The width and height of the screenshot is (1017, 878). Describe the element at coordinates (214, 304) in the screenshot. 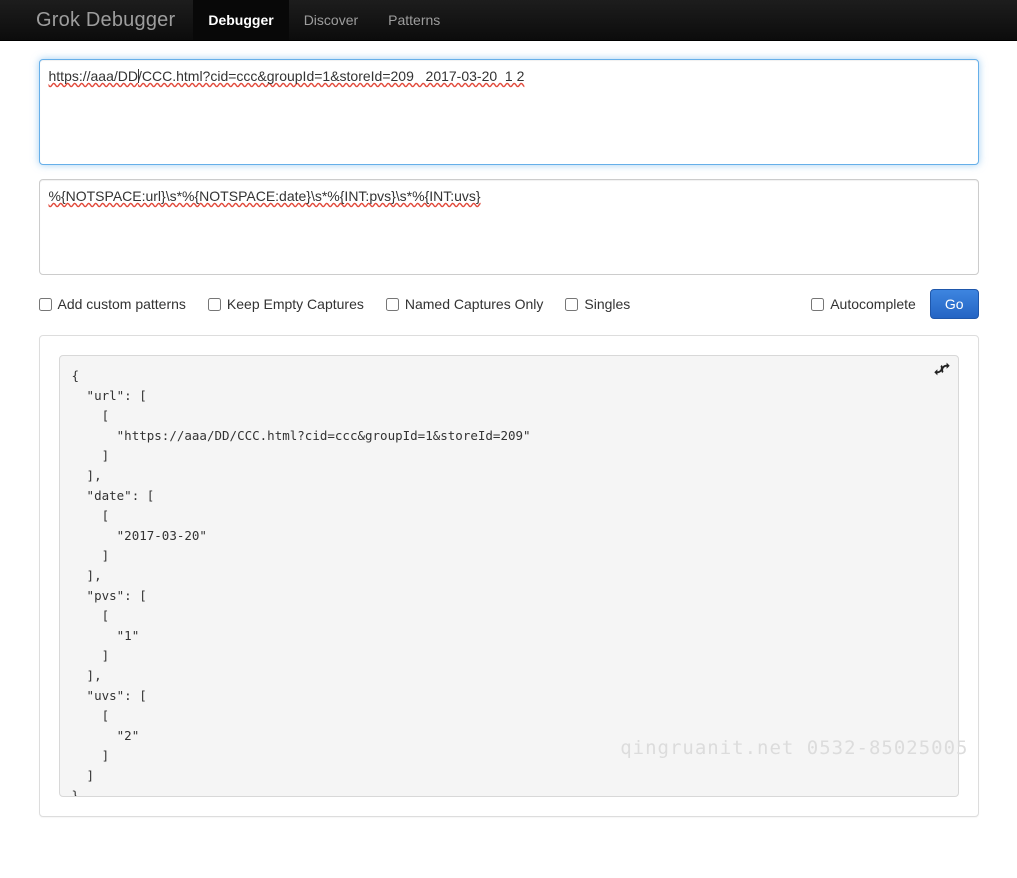

I see `checkbox-keep-empty-captures` at that location.